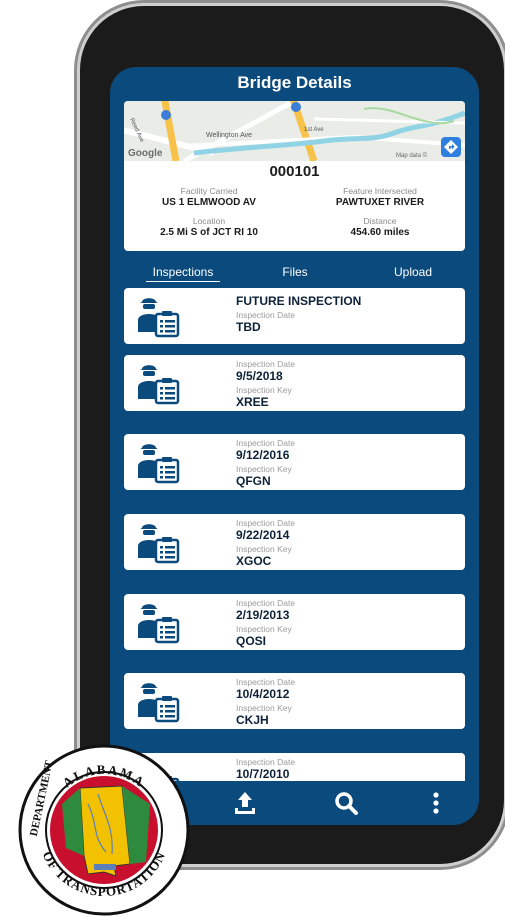 This screenshot has width=505, height=921. What do you see at coordinates (263, 615) in the screenshot?
I see `inspection-date: 2/19/2013` at bounding box center [263, 615].